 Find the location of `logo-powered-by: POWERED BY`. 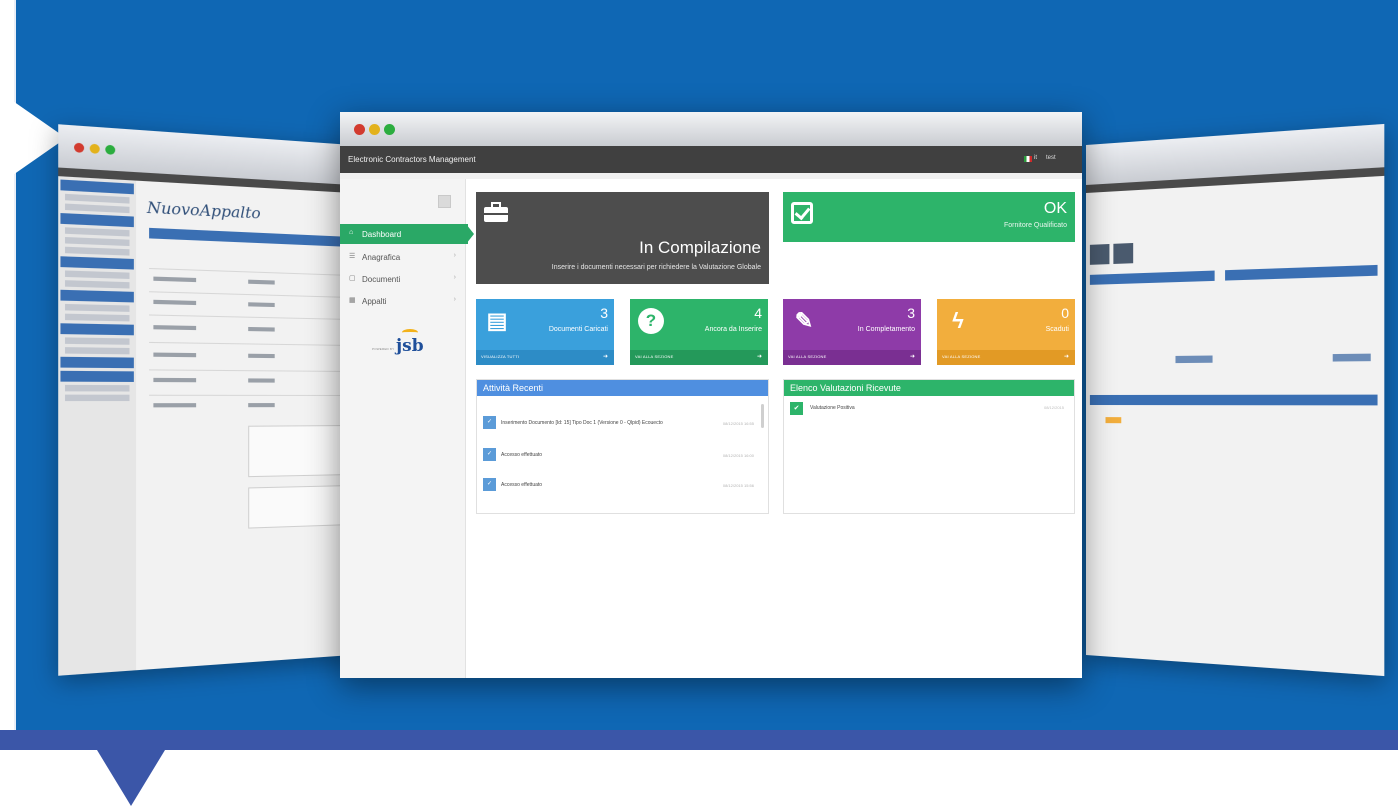

logo-powered-by: POWERED BY is located at coordinates (383, 349).